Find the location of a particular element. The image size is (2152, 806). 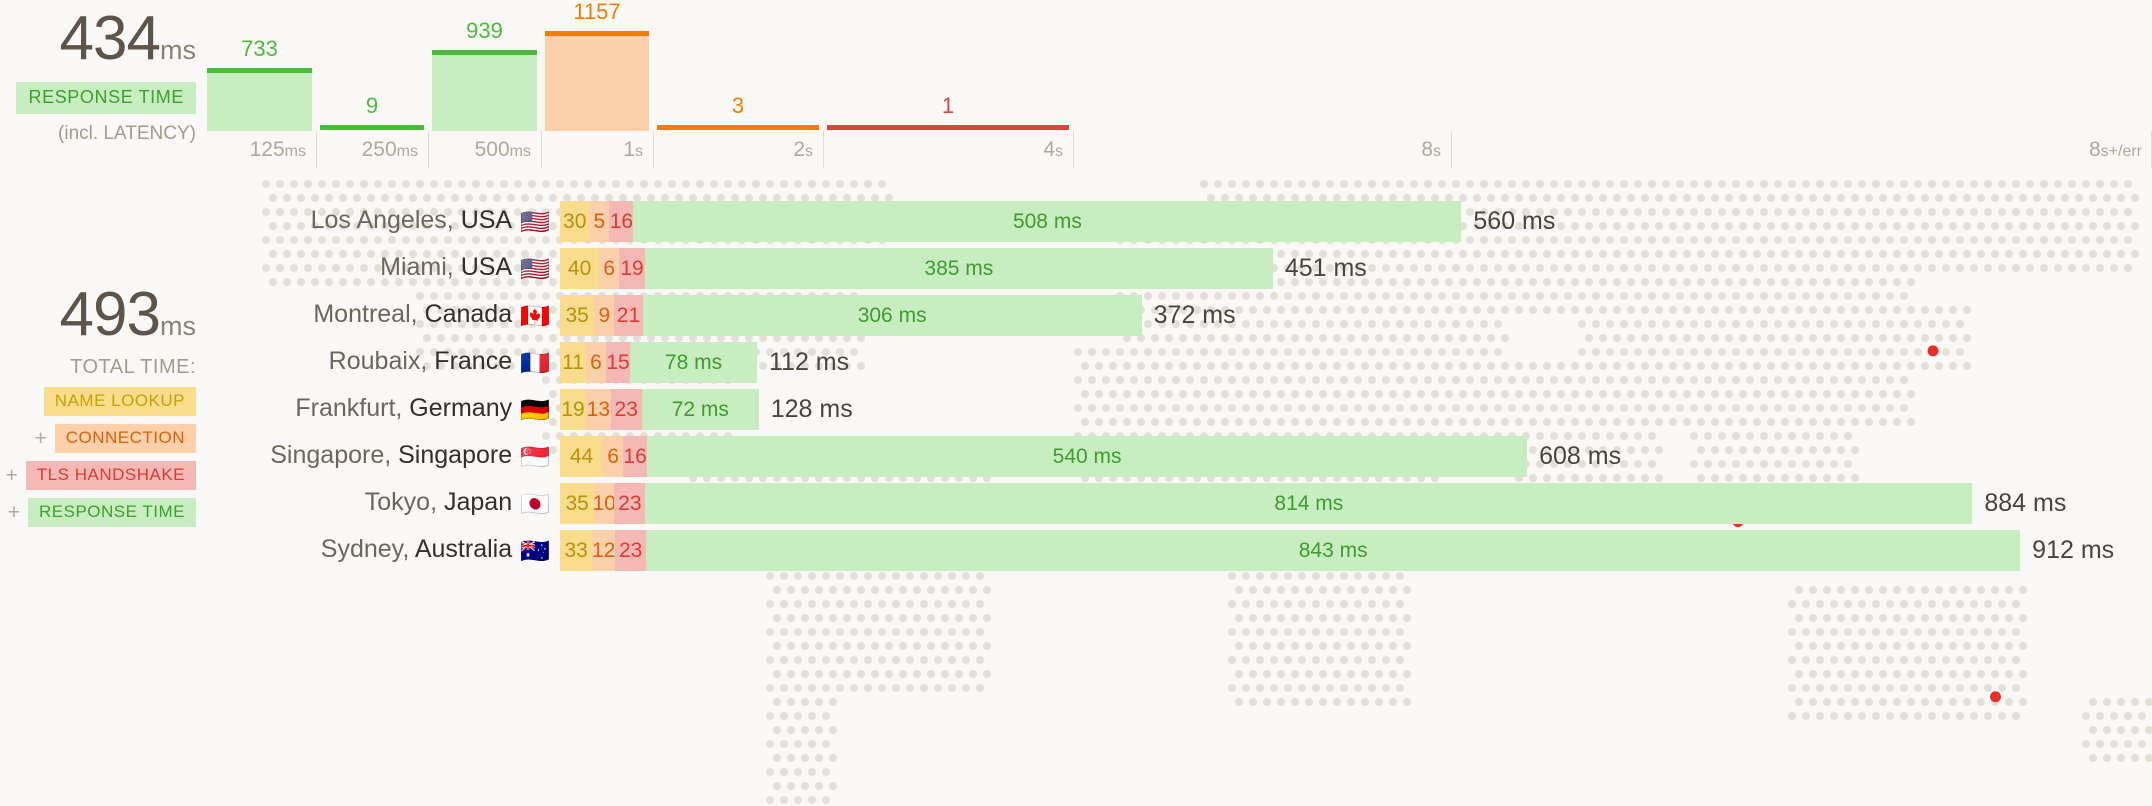

city-latency-row: Montreal, Canada 🇨🇦 35 9 21 306 ms 372 ms is located at coordinates (1076, 315).